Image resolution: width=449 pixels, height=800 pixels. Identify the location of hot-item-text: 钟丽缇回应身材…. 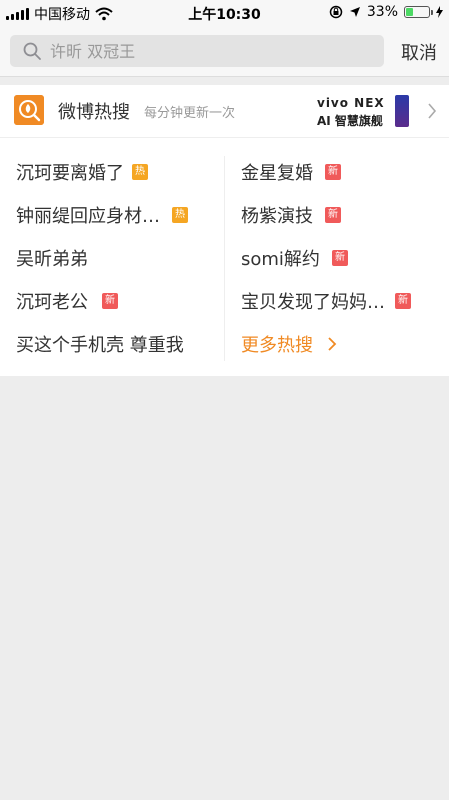
(88, 216).